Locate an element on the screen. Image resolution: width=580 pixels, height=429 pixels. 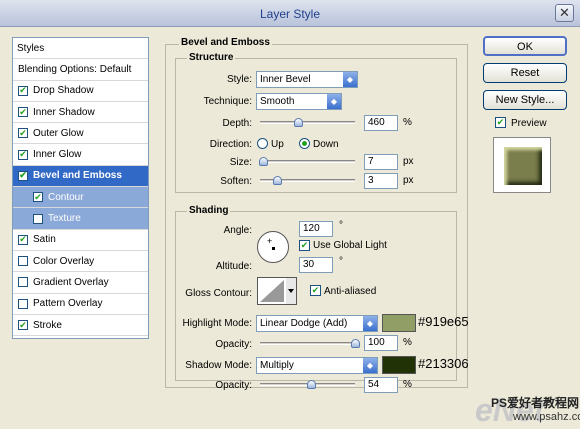
style-item-label: Satin is located at coordinates (44, 240).